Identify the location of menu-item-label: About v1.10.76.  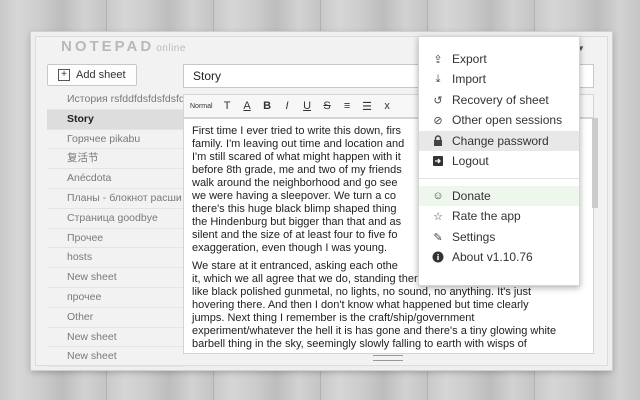
(492, 257).